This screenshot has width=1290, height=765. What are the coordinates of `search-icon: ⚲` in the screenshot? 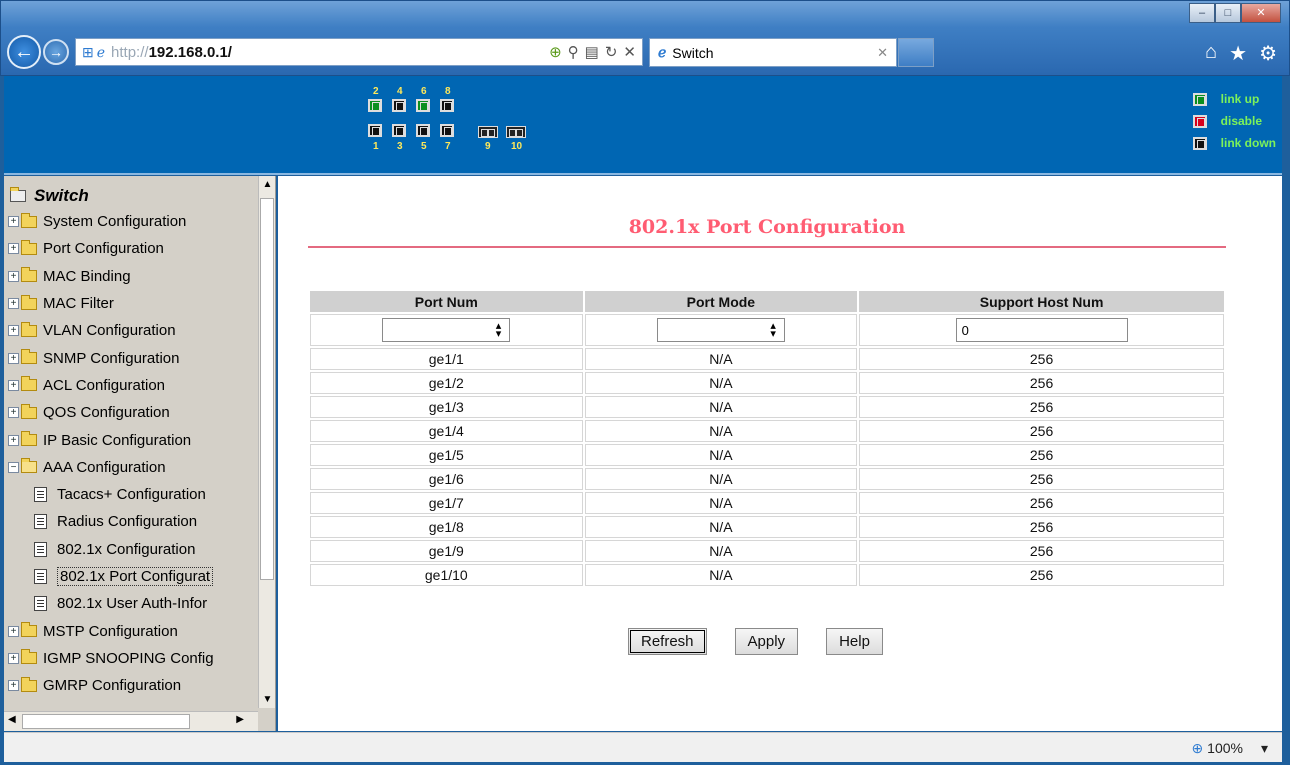 It's located at (573, 52).